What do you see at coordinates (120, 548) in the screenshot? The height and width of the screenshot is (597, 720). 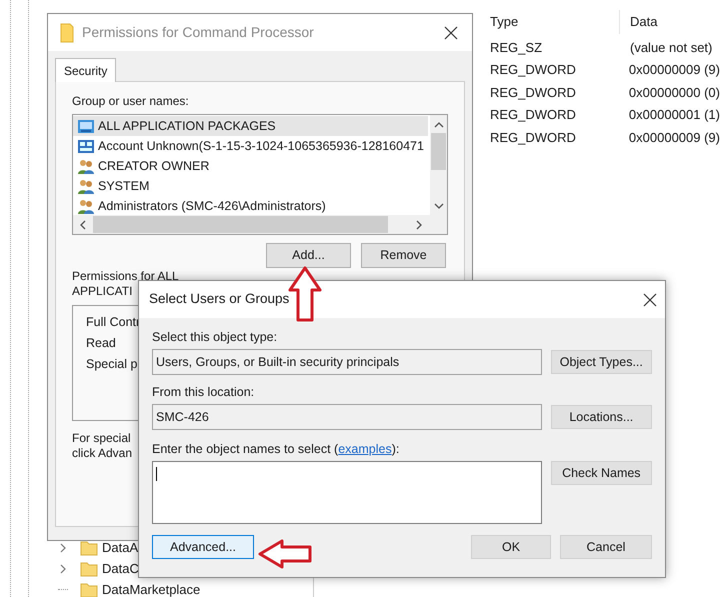 I see `tree-item: DataA` at bounding box center [120, 548].